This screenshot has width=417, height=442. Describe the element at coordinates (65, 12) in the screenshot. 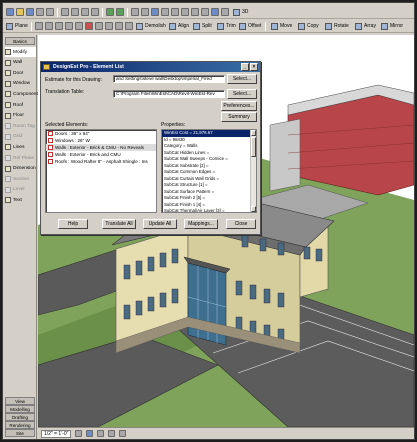

I see `cut-icon` at that location.